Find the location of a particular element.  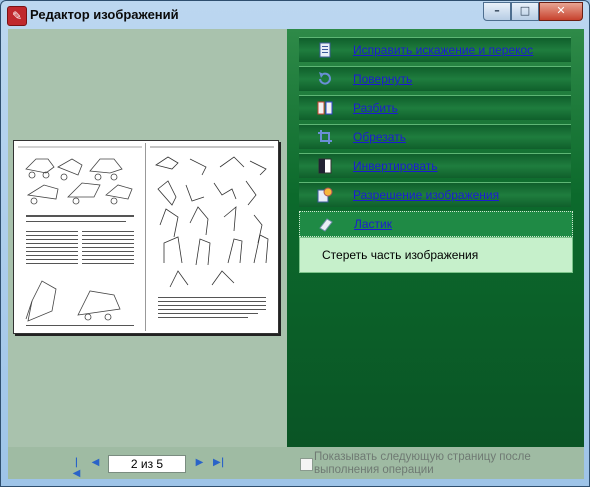

first-page-icon: |◀ is located at coordinates (76, 468).